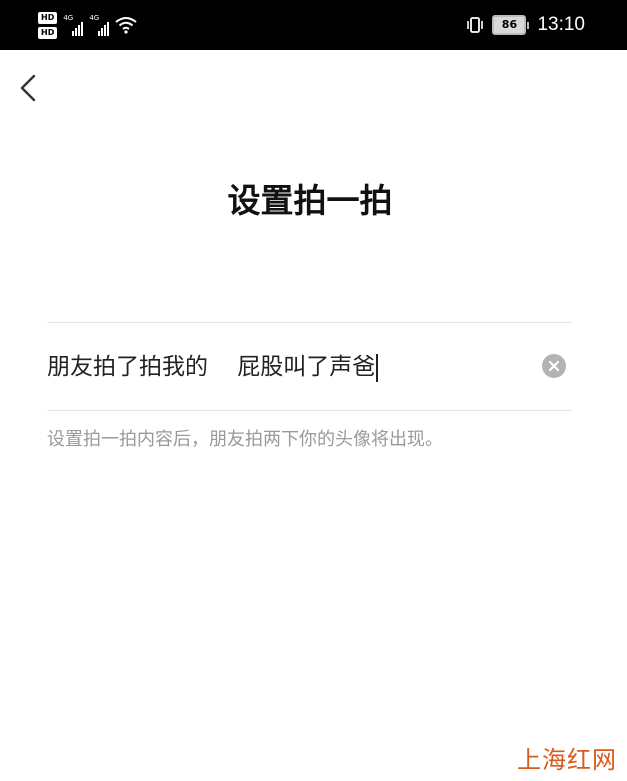  I want to click on status-time: 13:10, so click(561, 24).